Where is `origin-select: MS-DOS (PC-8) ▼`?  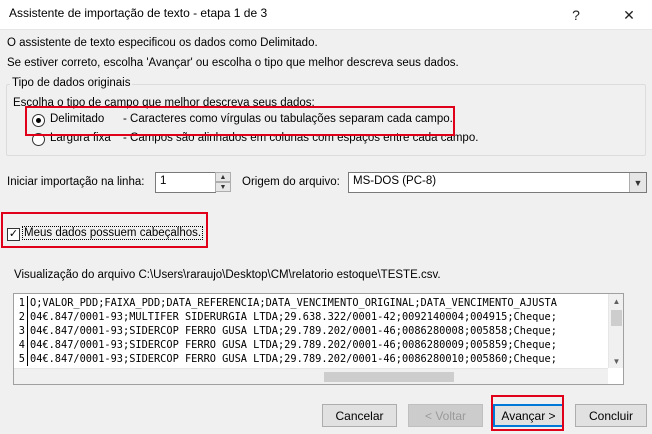
origin-select: MS-DOS (PC-8) ▼ is located at coordinates (497, 182).